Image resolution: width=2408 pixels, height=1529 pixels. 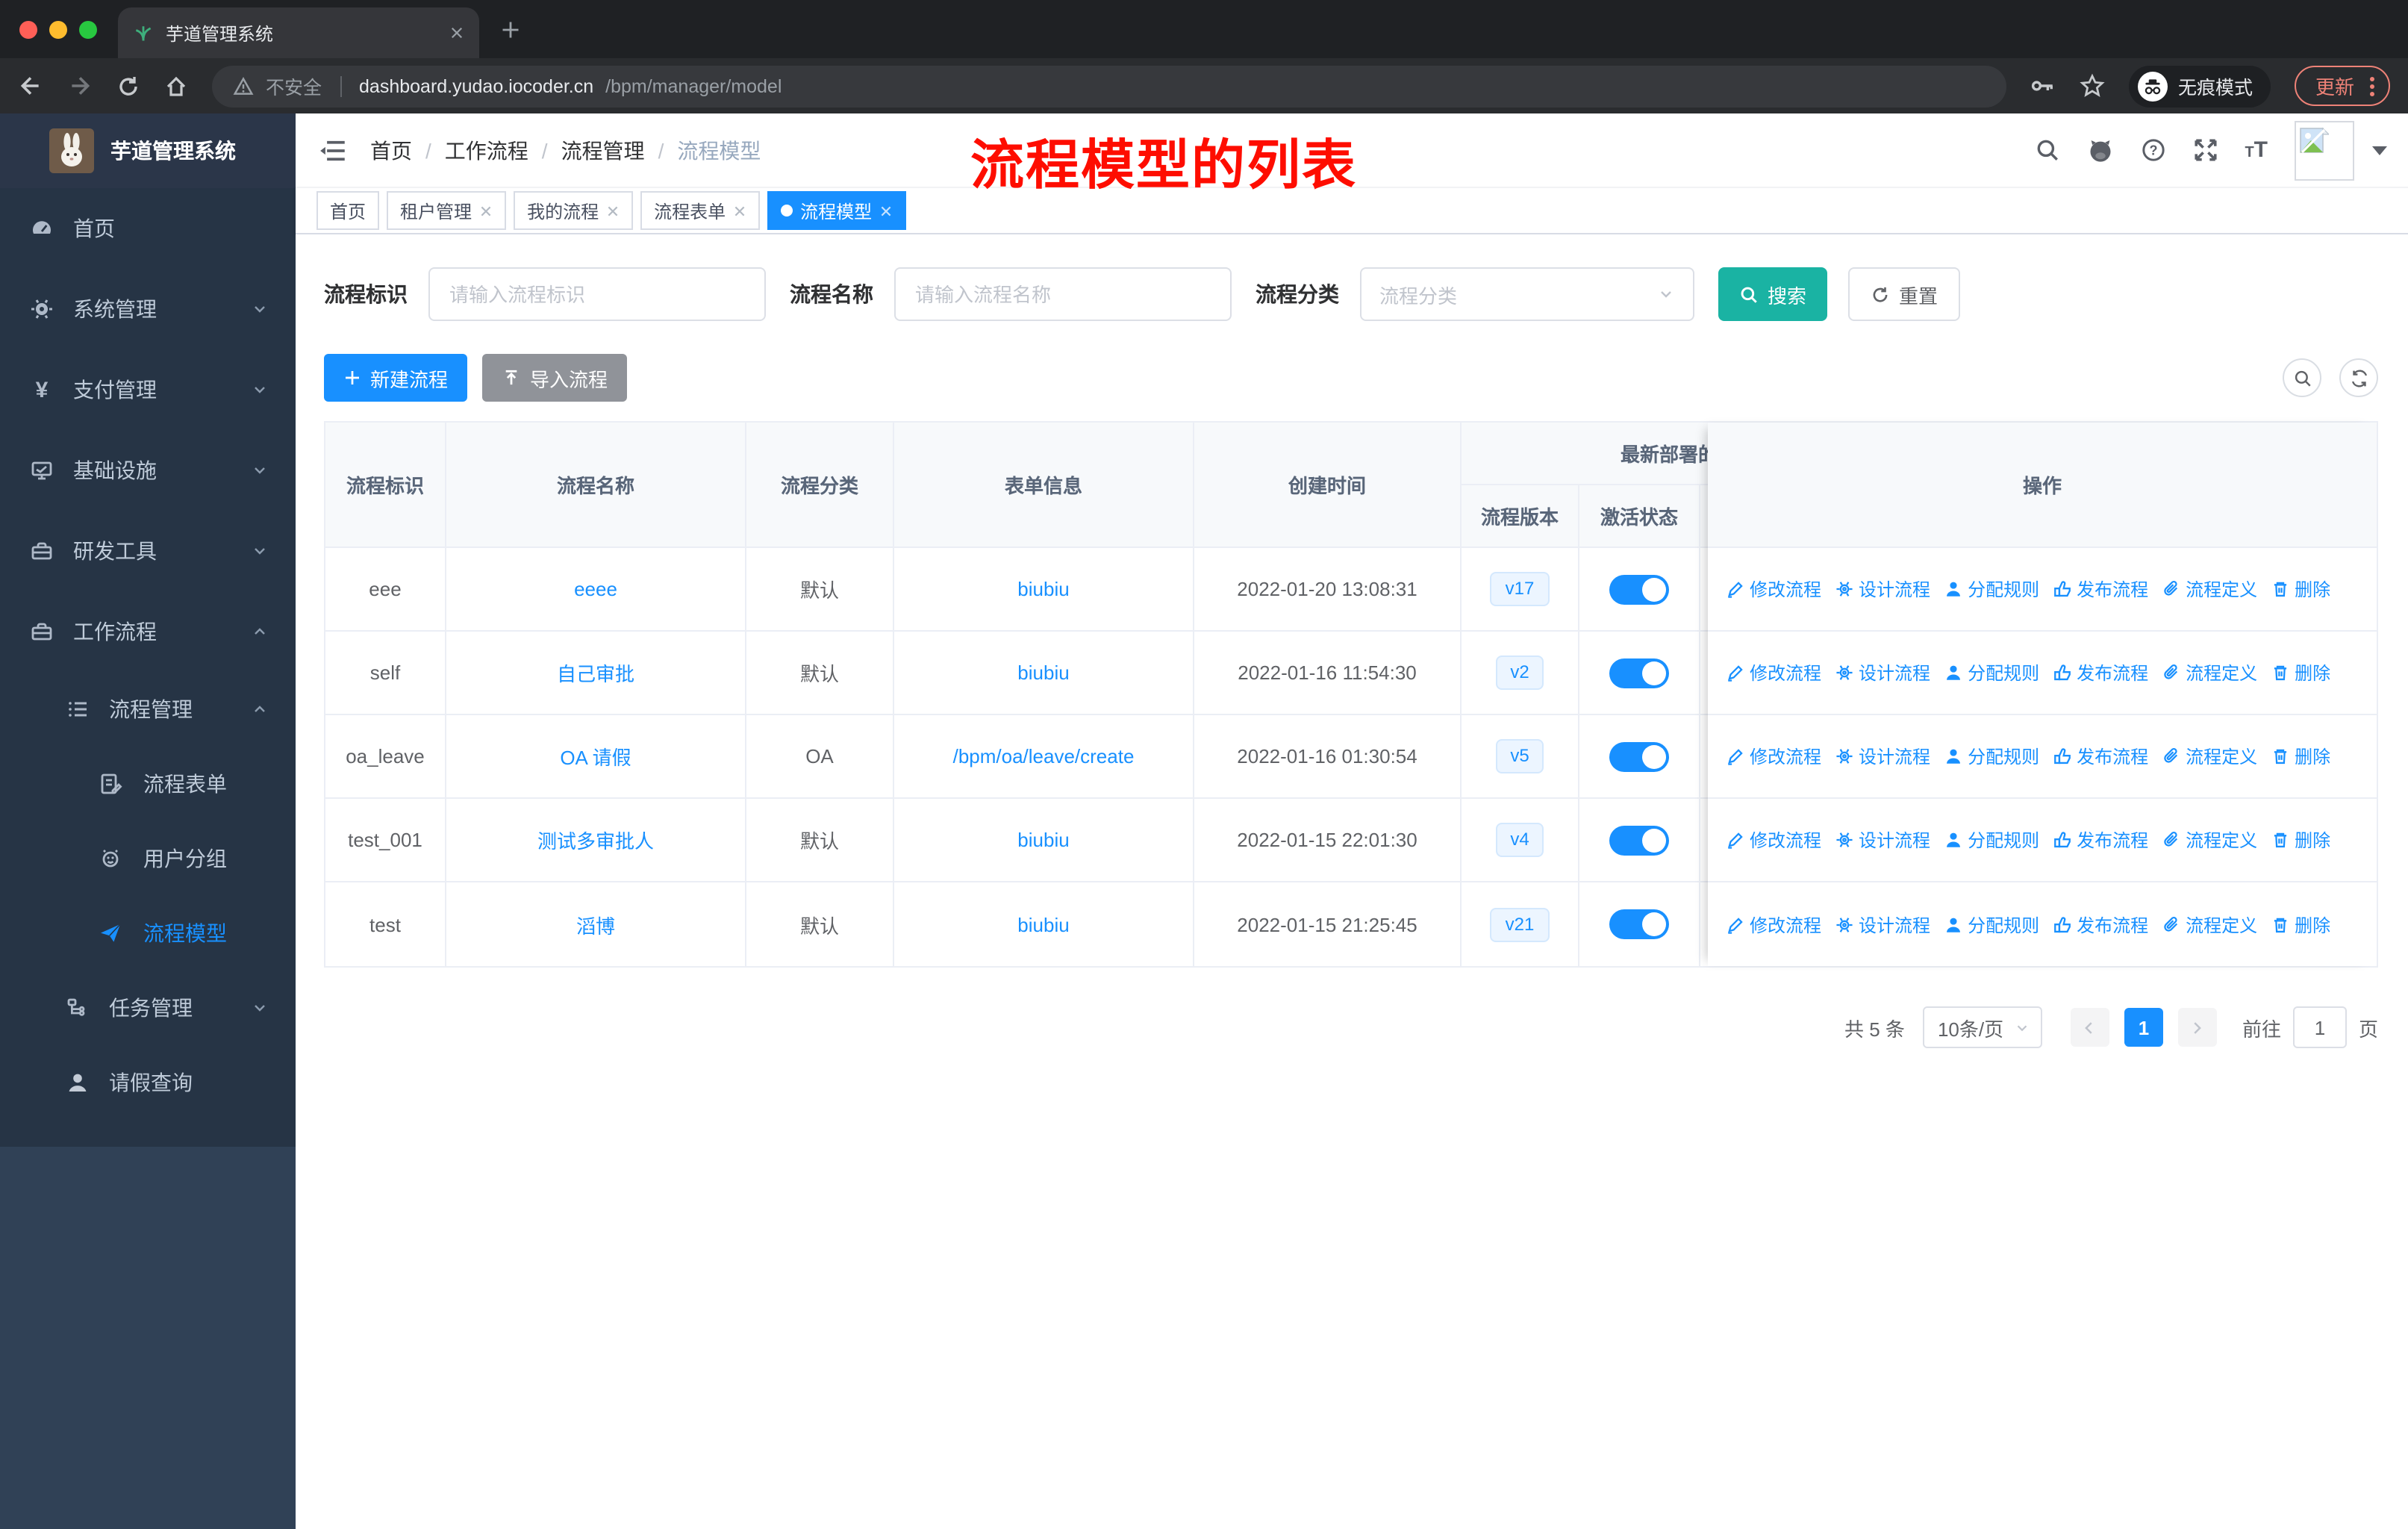 I want to click on close-window-button, so click(x=28, y=29).